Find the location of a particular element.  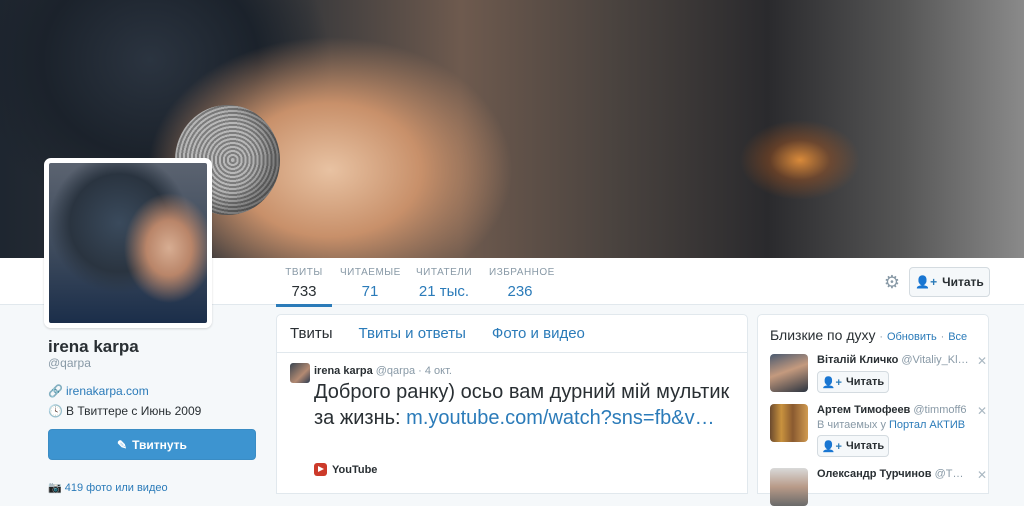

follow-button-label: Читать is located at coordinates (963, 282).